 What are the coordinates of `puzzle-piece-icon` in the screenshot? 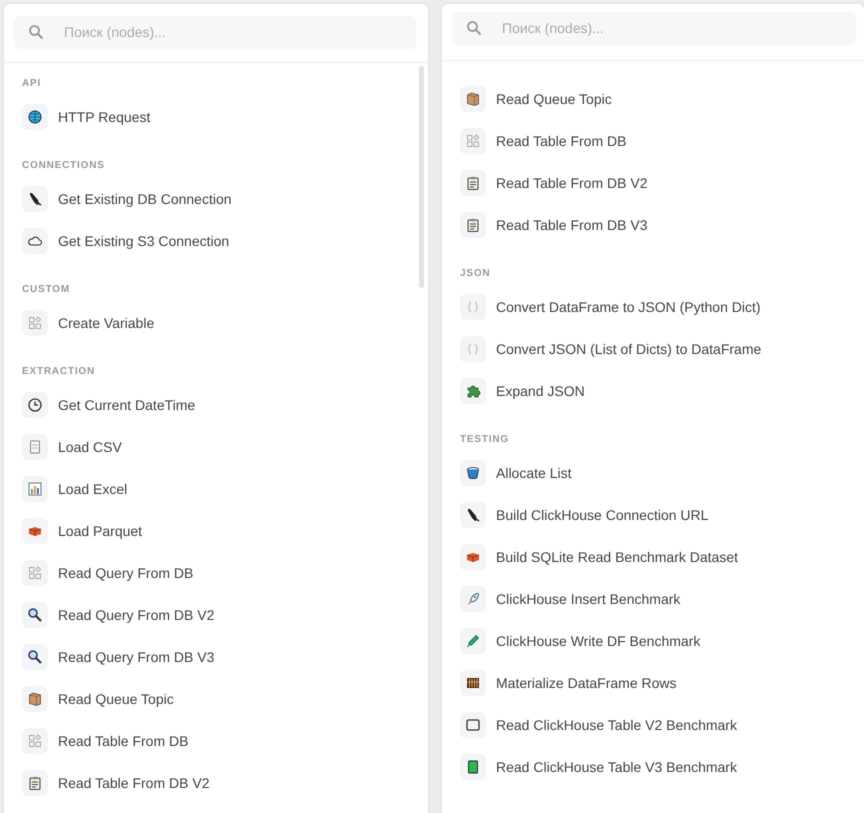 It's located at (473, 391).